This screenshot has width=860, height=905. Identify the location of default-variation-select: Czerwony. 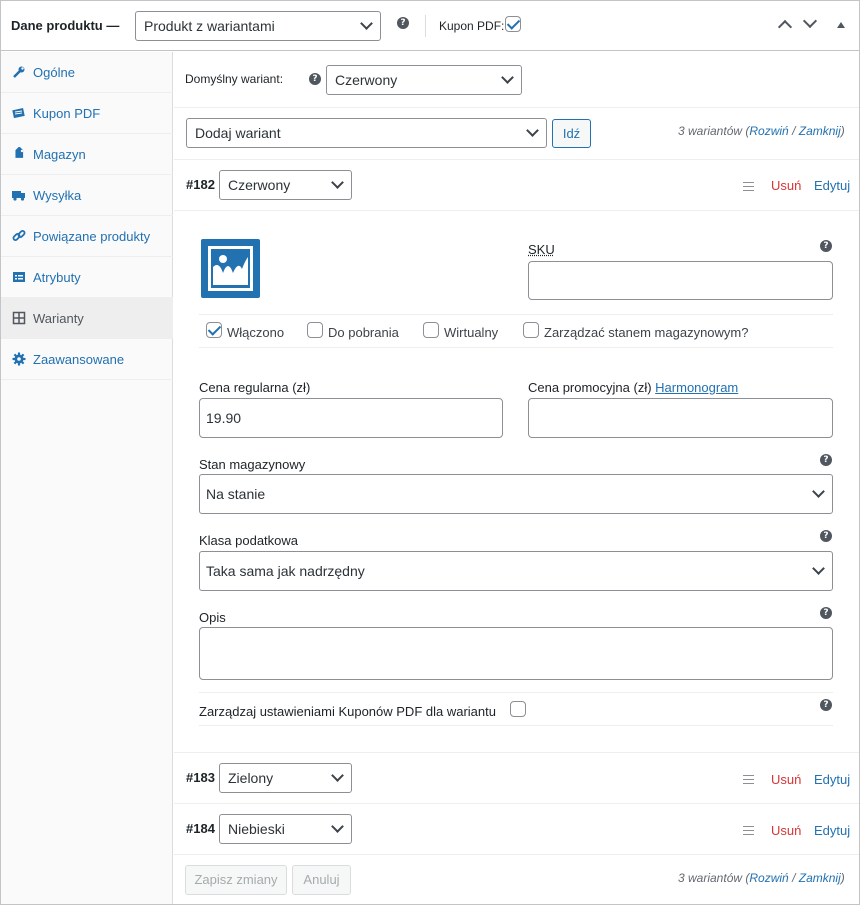
(424, 80).